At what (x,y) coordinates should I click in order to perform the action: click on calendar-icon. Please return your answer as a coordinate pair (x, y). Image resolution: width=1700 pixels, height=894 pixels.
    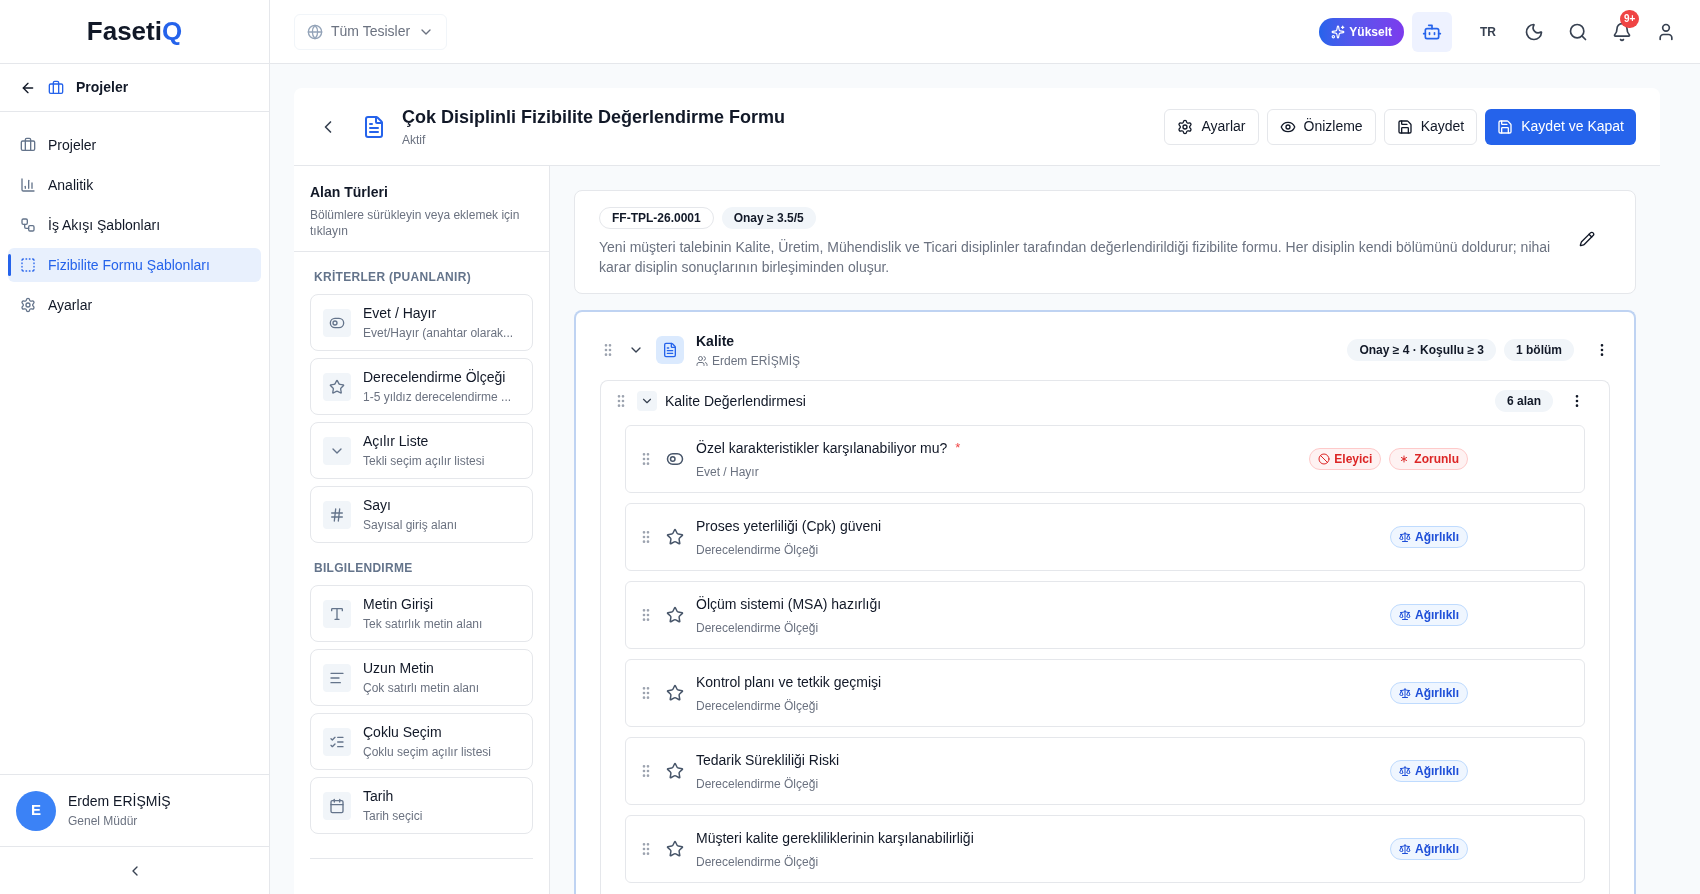
    Looking at the image, I should click on (337, 805).